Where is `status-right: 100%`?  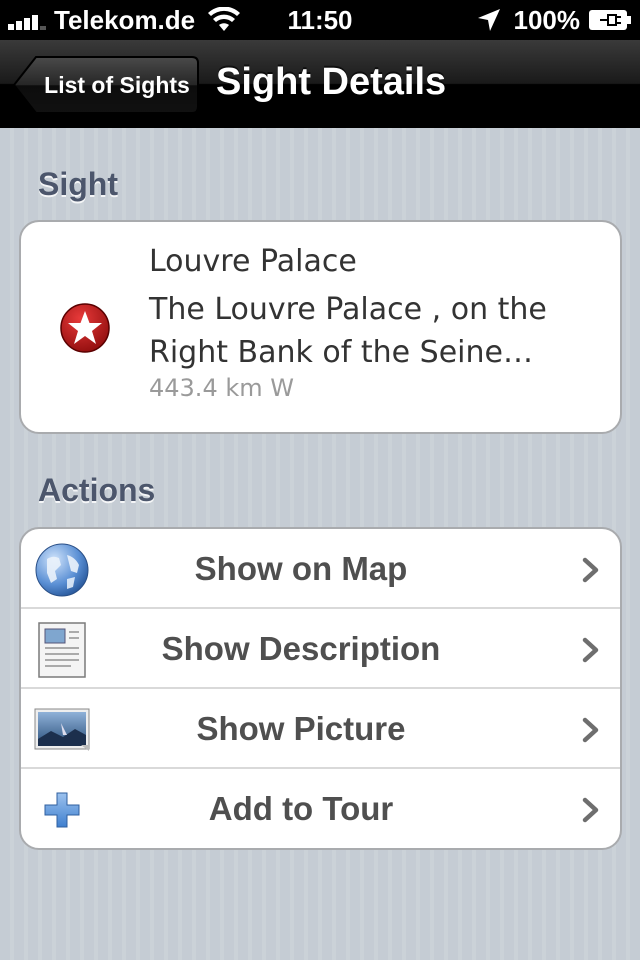
status-right: 100% is located at coordinates (554, 20).